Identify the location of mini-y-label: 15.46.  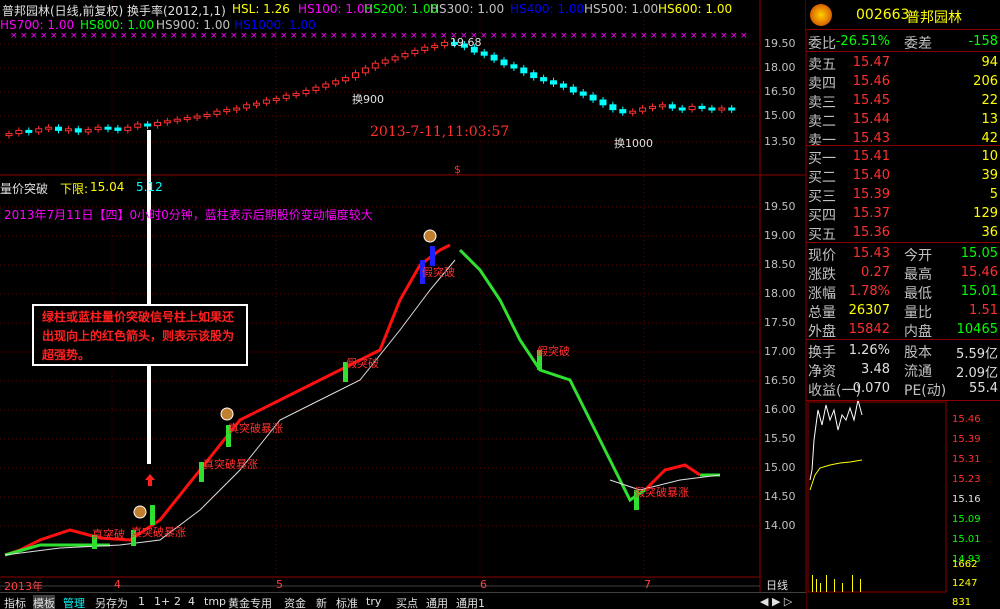
(966, 419).